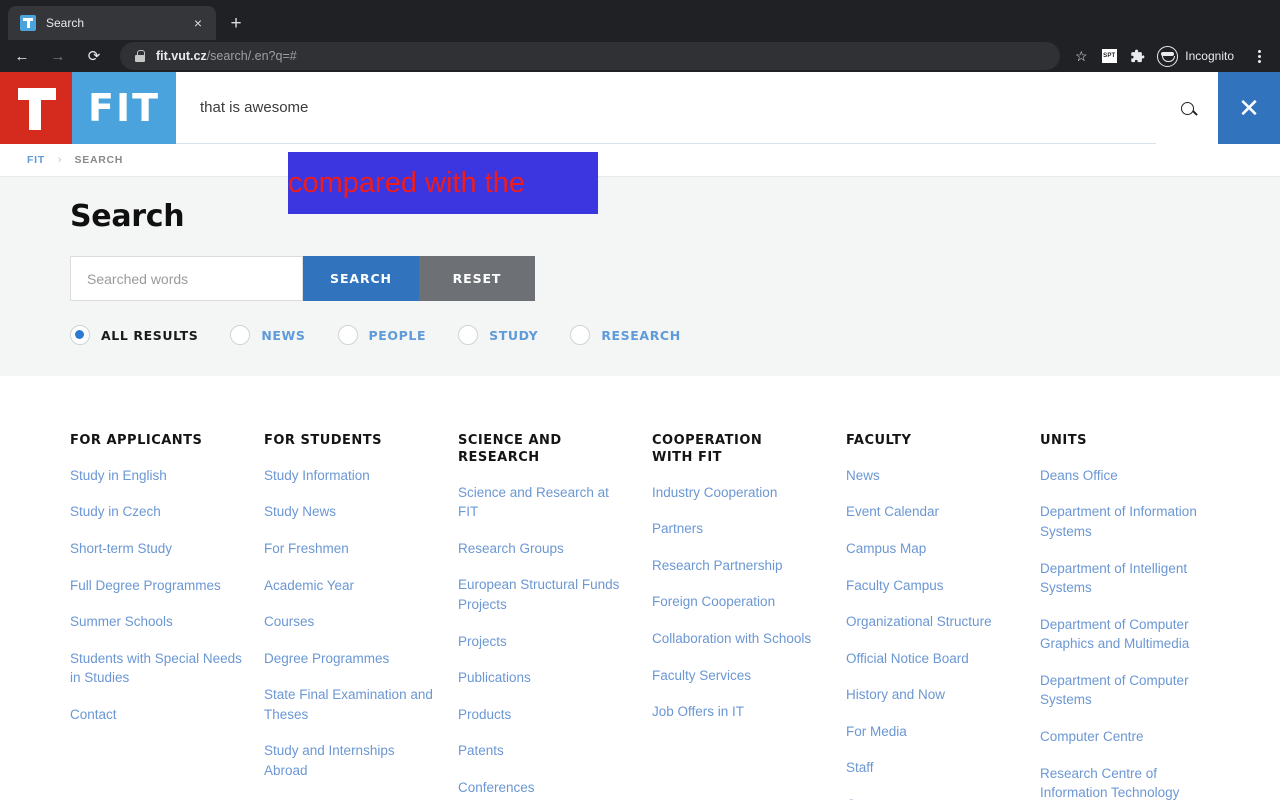 This screenshot has height=800, width=1280. I want to click on header-search-field: that is awesome, so click(666, 108).